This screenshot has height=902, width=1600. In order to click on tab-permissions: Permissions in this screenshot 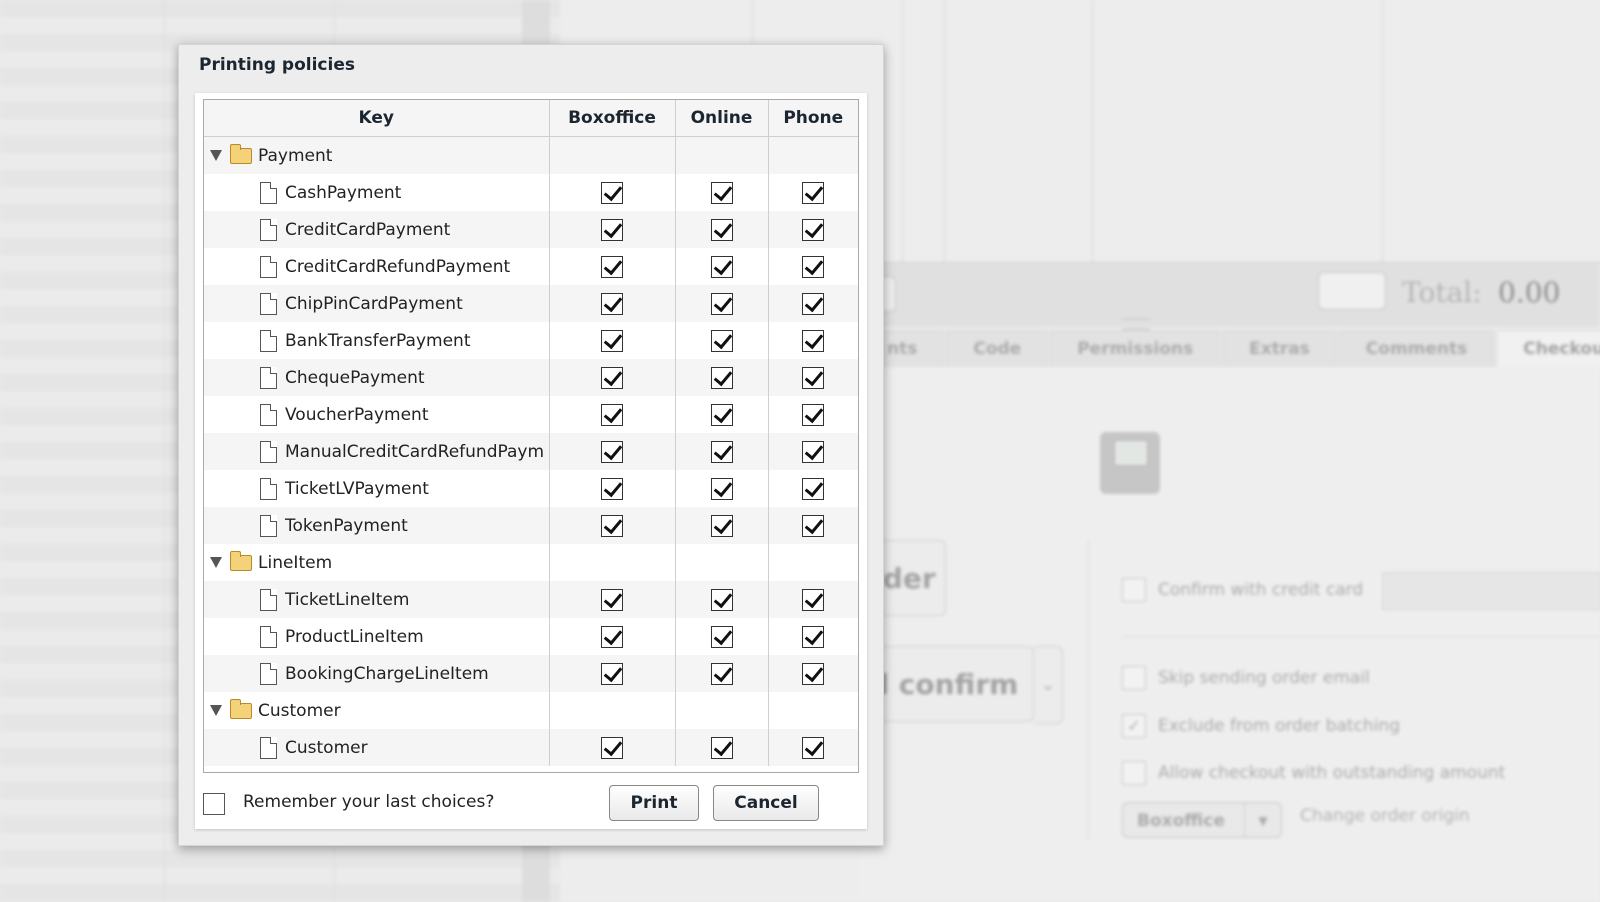, I will do `click(1135, 348)`.